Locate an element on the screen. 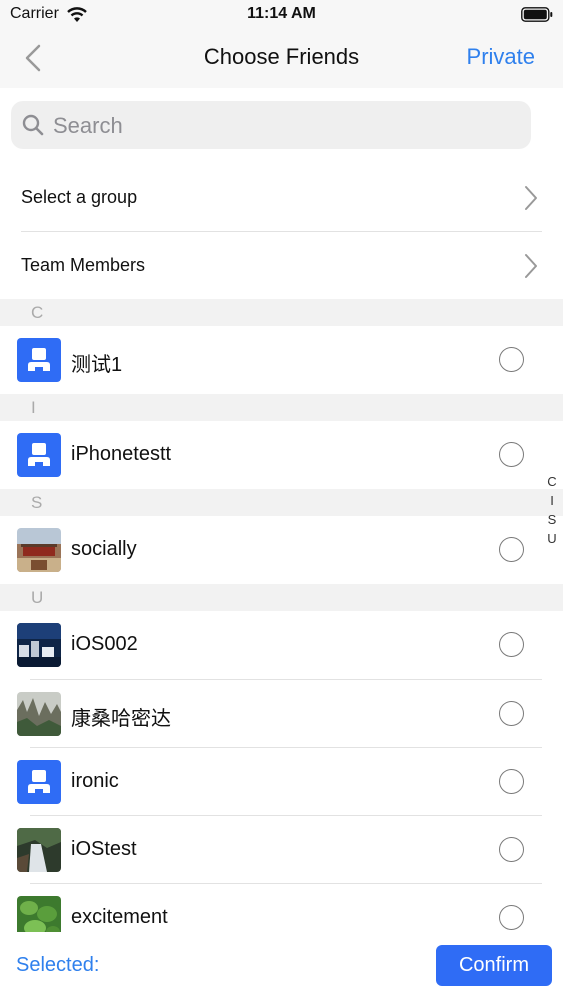  contact-name: iOS002 is located at coordinates (104, 644).